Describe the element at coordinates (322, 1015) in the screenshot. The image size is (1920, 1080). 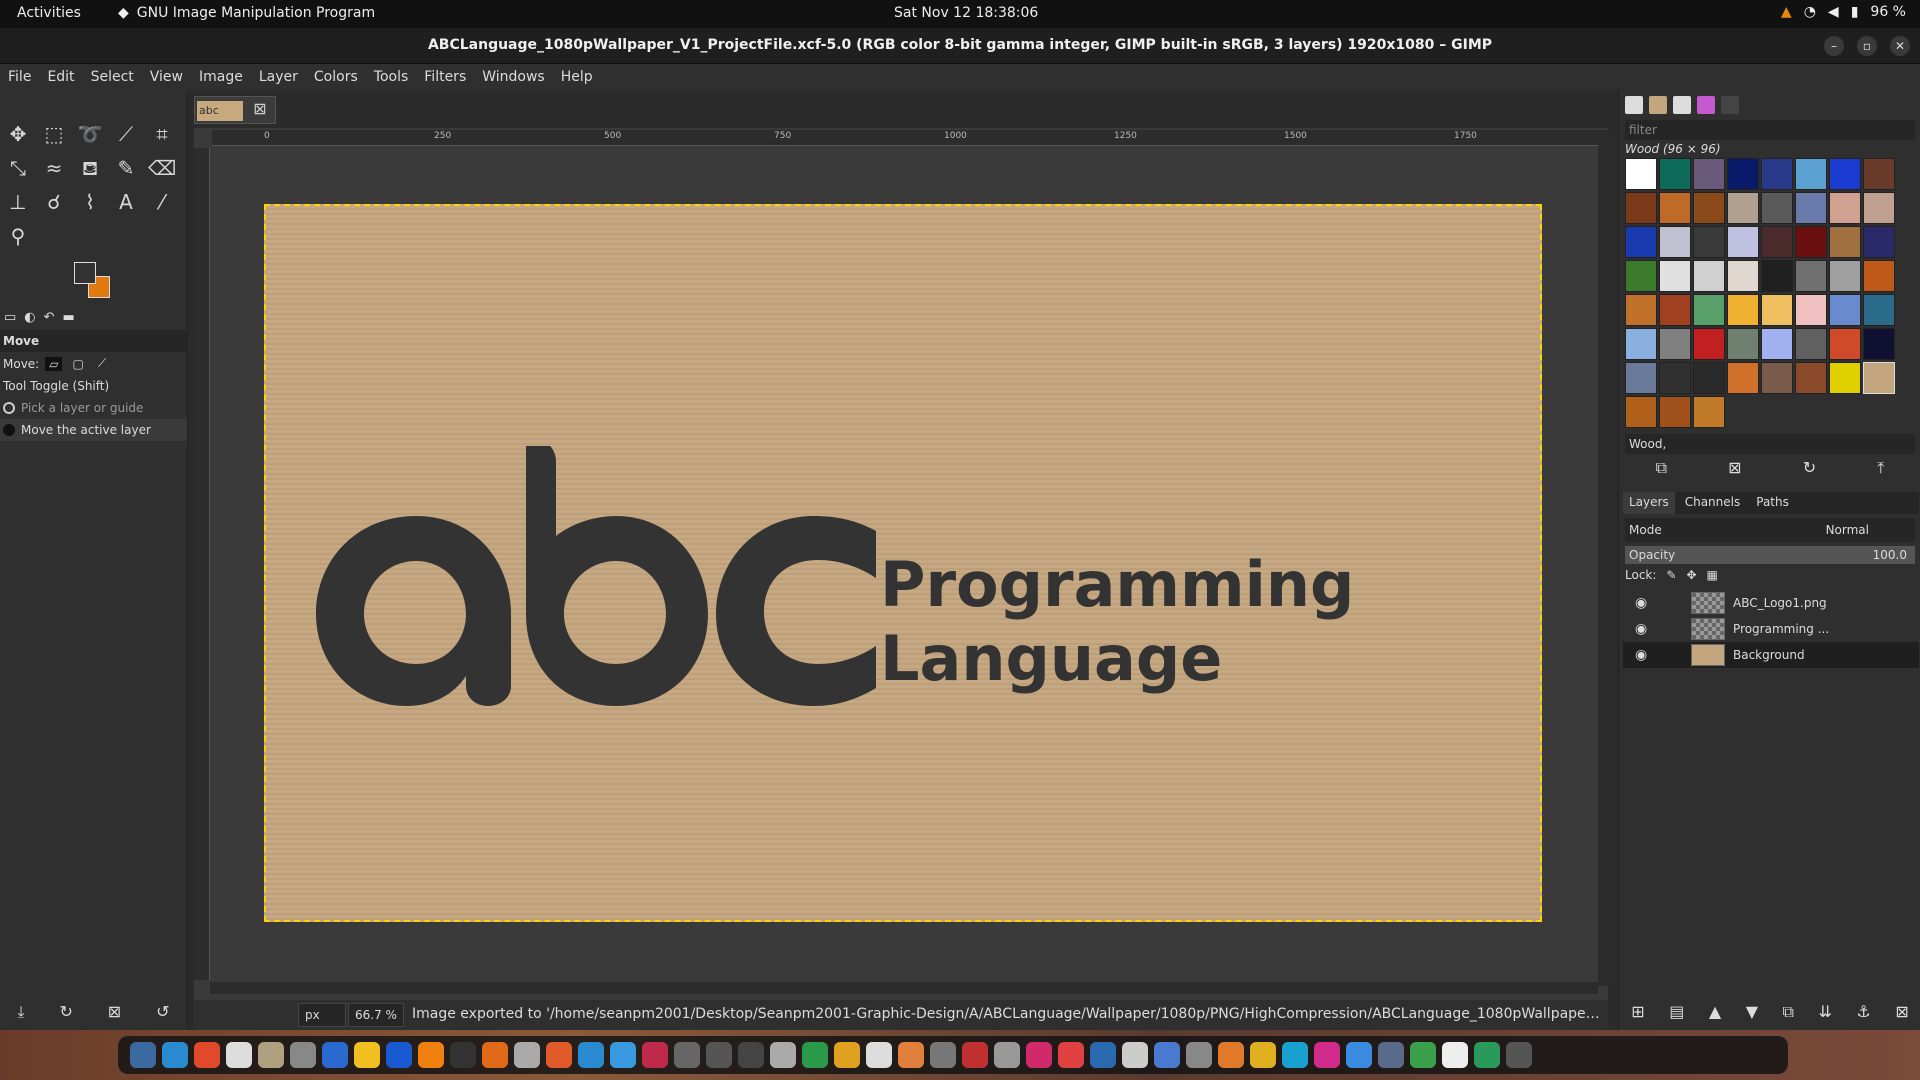
I see `unit-select: px` at that location.